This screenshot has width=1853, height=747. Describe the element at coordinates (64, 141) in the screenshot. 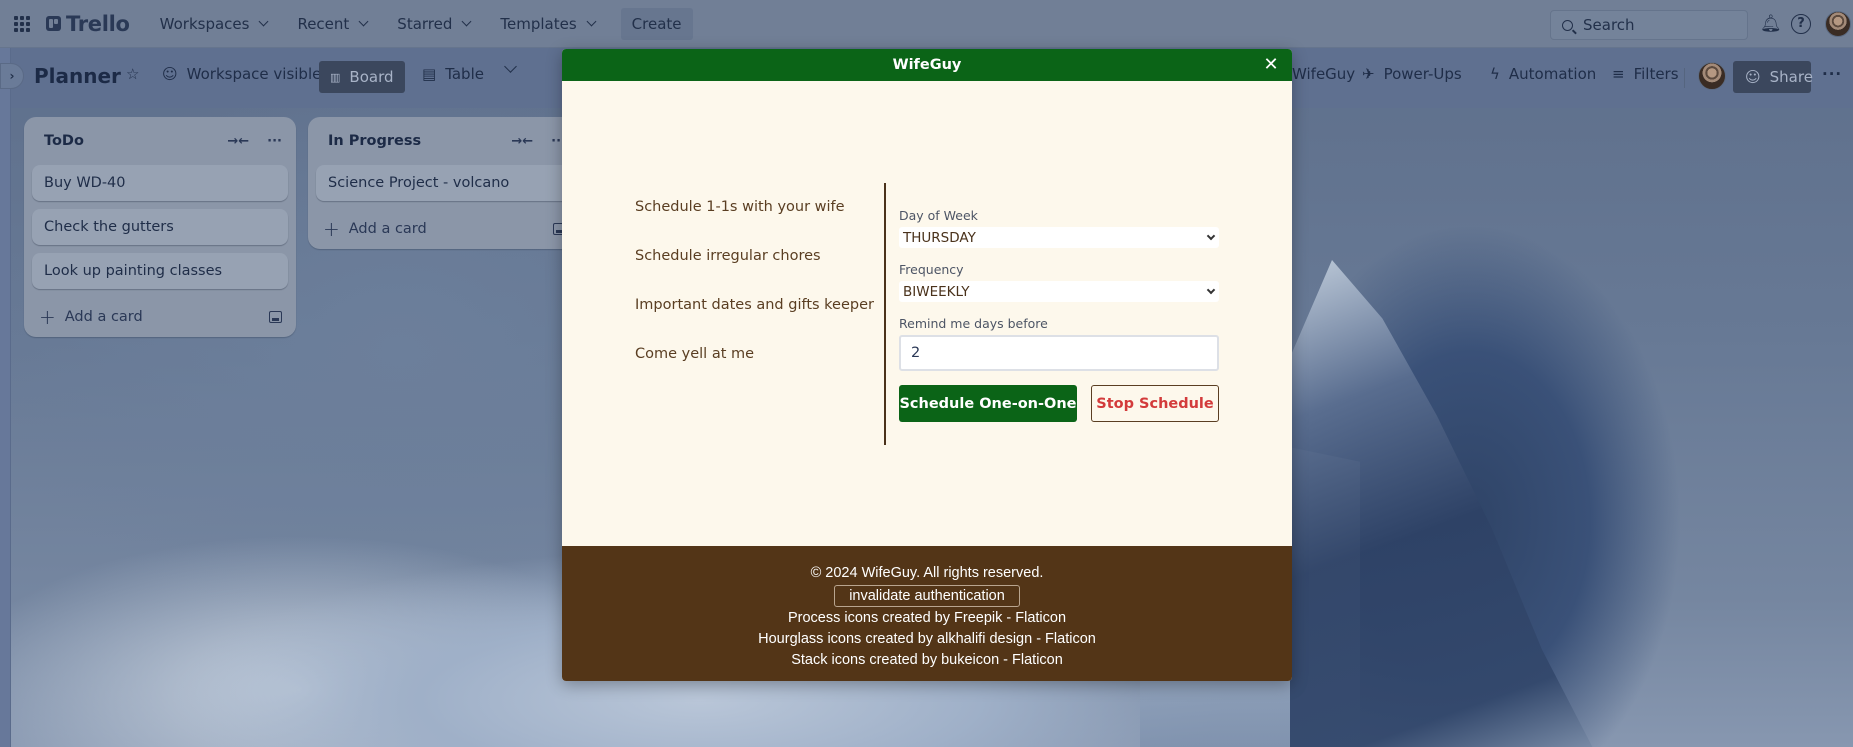

I see `list-title: ToDo` at that location.